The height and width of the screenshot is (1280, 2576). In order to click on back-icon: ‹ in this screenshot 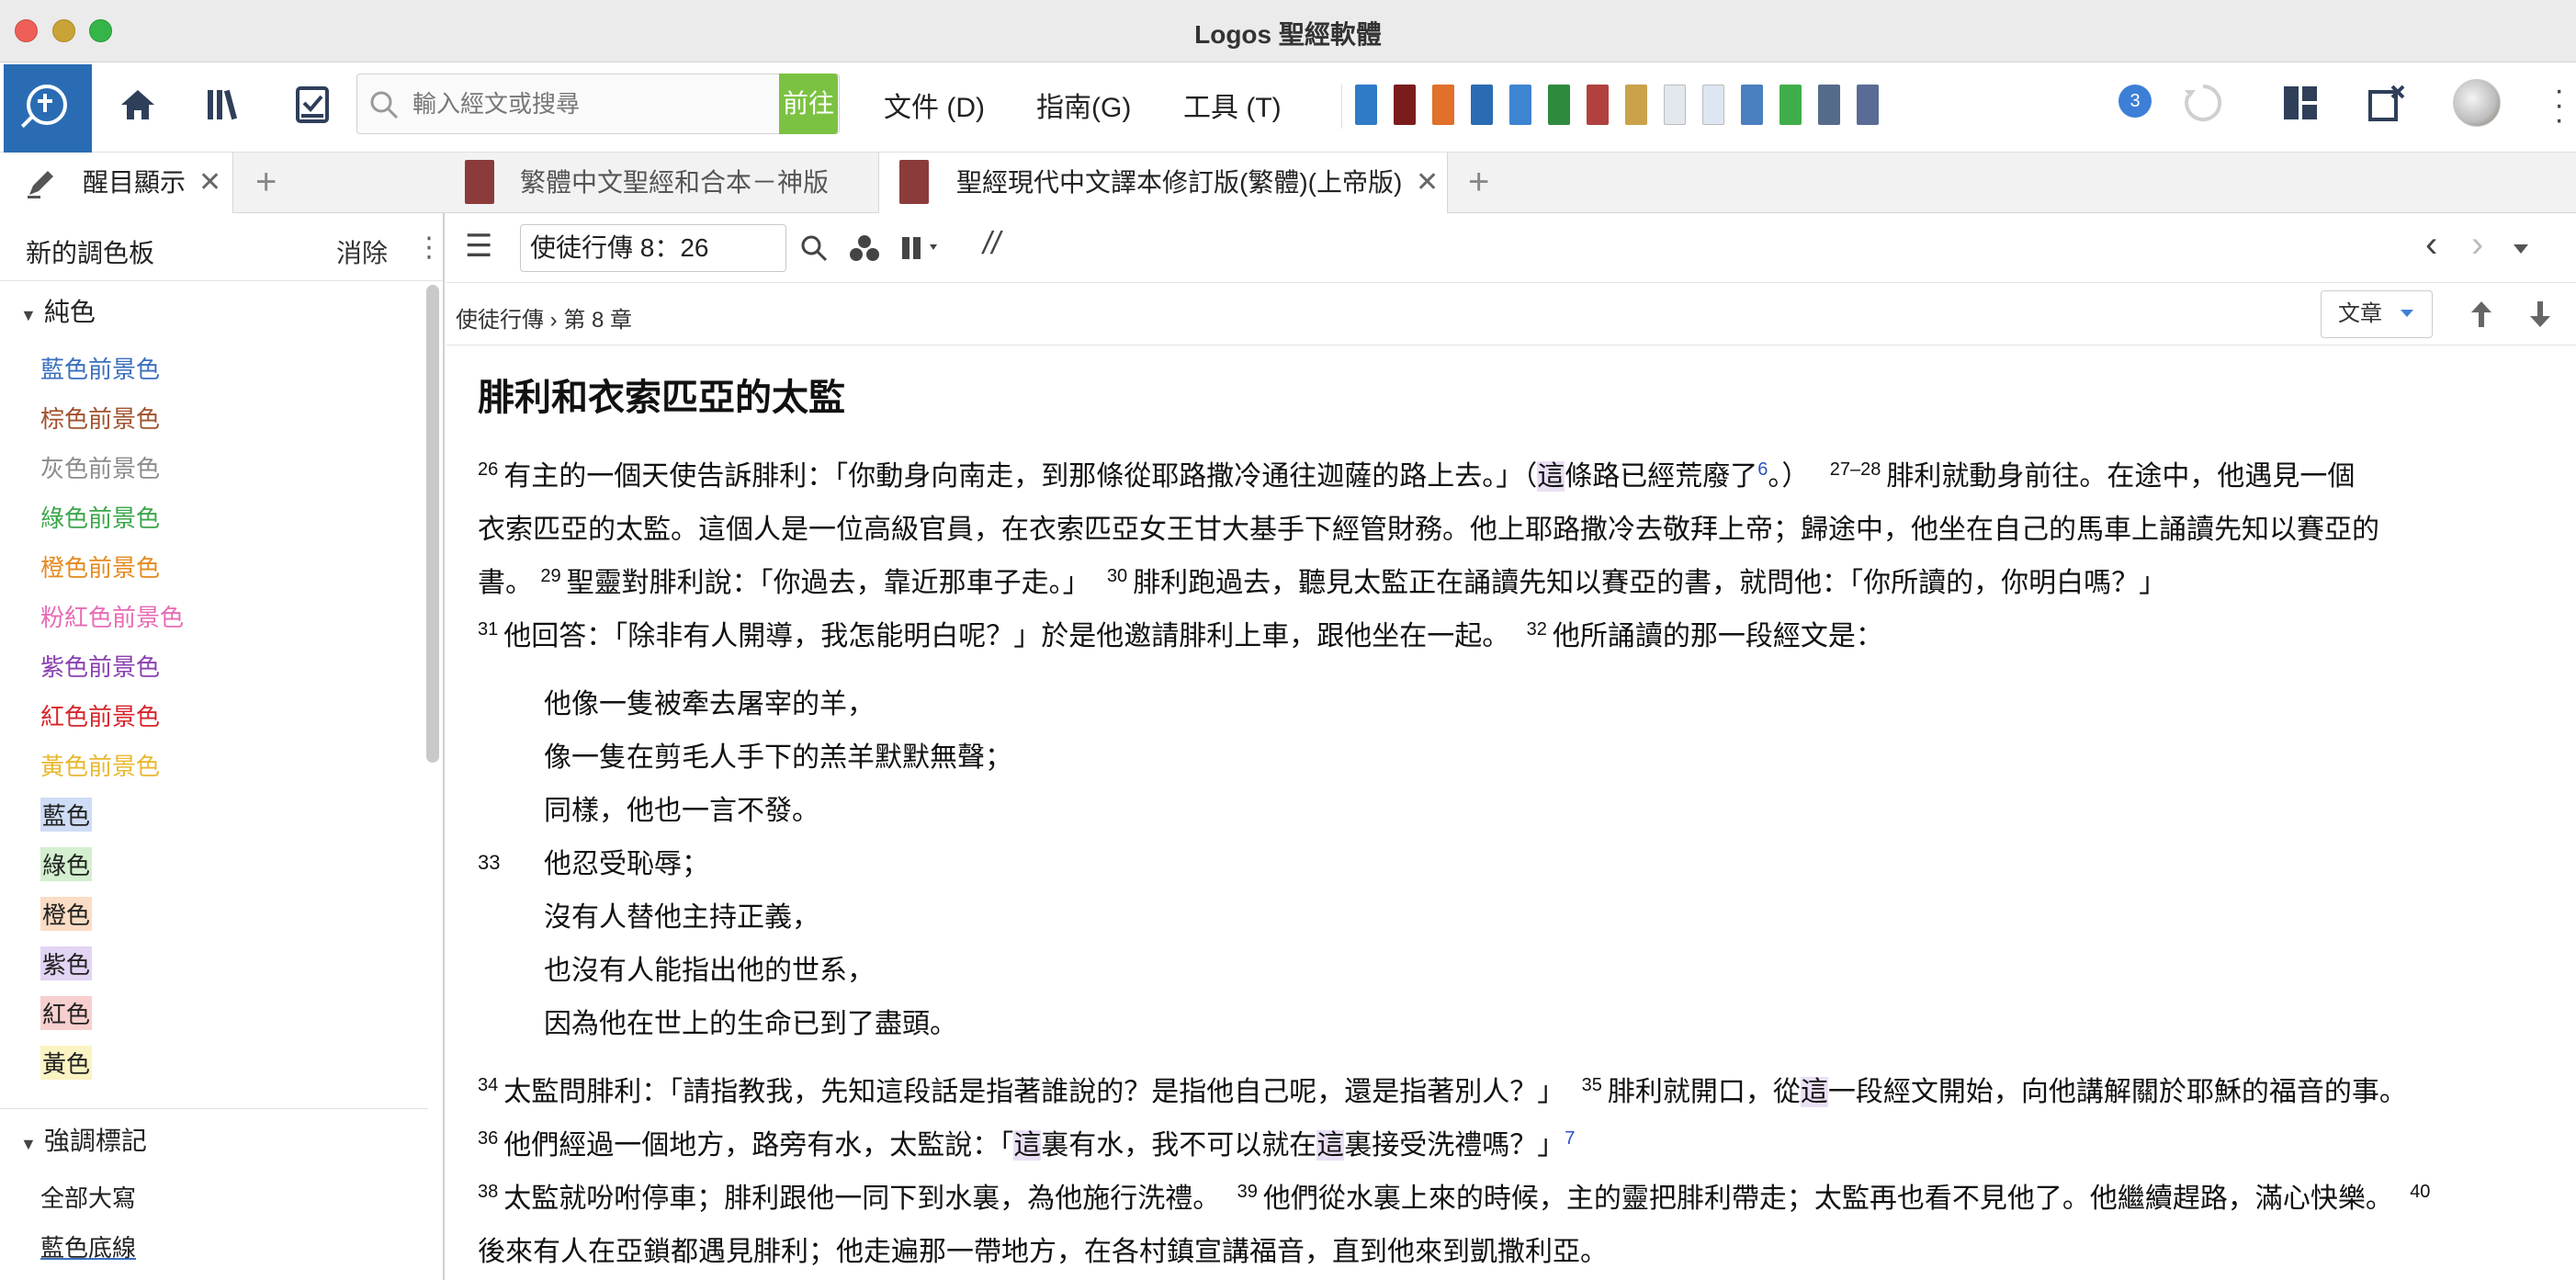, I will do `click(2431, 245)`.